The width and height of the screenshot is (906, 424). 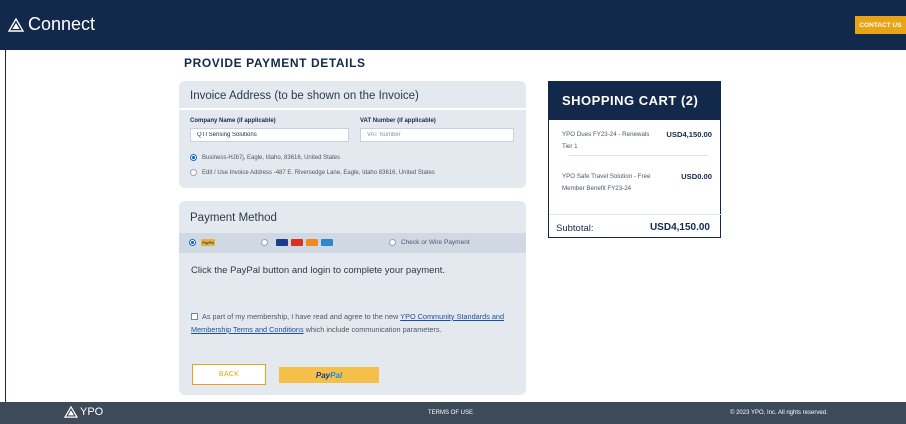 I want to click on paypal-checkout-button: Pay Pal, so click(x=329, y=375).